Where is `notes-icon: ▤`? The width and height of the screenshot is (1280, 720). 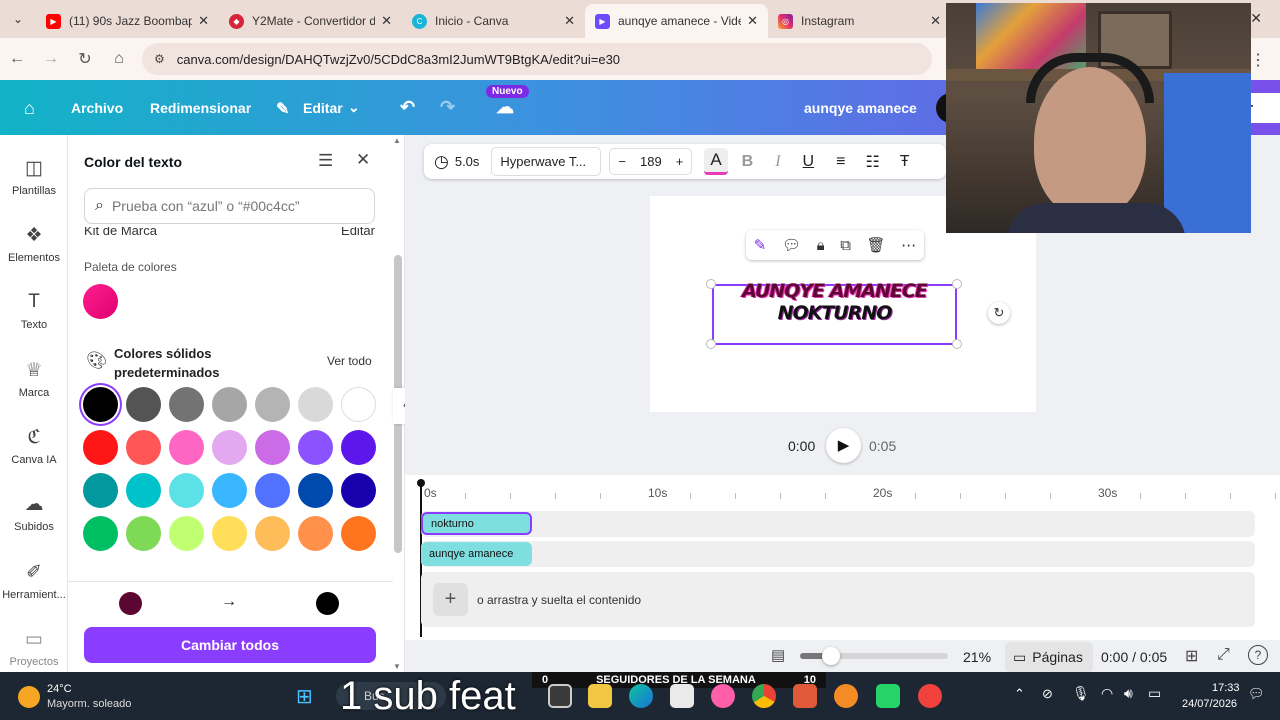
notes-icon: ▤ is located at coordinates (778, 655).